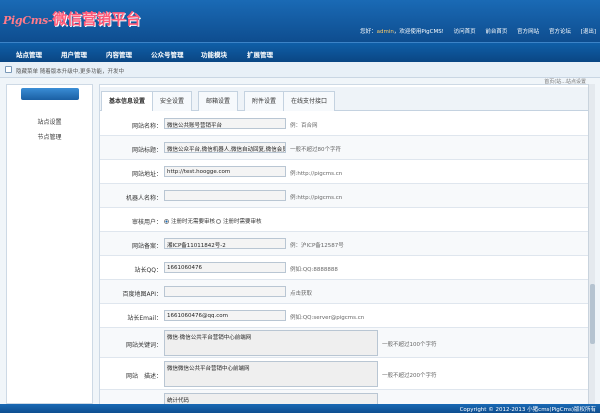 Image resolution: width=600 pixels, height=413 pixels. I want to click on audit-radio-review: 注册时需要审核, so click(239, 221).